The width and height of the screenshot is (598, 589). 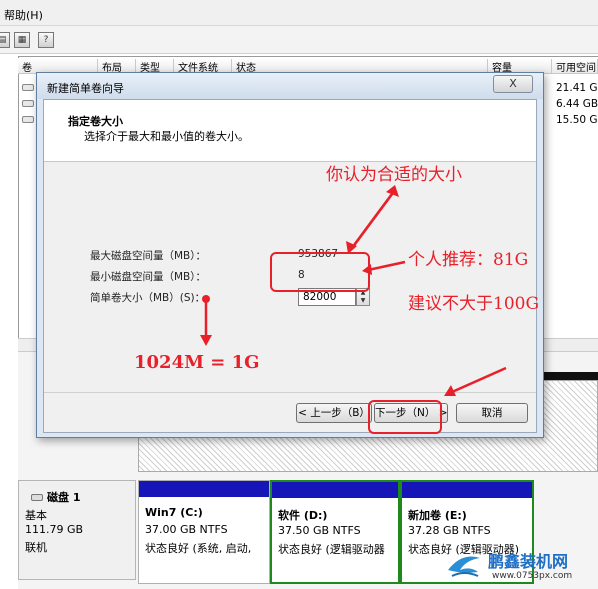 I want to click on watermark: 鹏鑫装机网 www.0753px.com, so click(x=518, y=566).